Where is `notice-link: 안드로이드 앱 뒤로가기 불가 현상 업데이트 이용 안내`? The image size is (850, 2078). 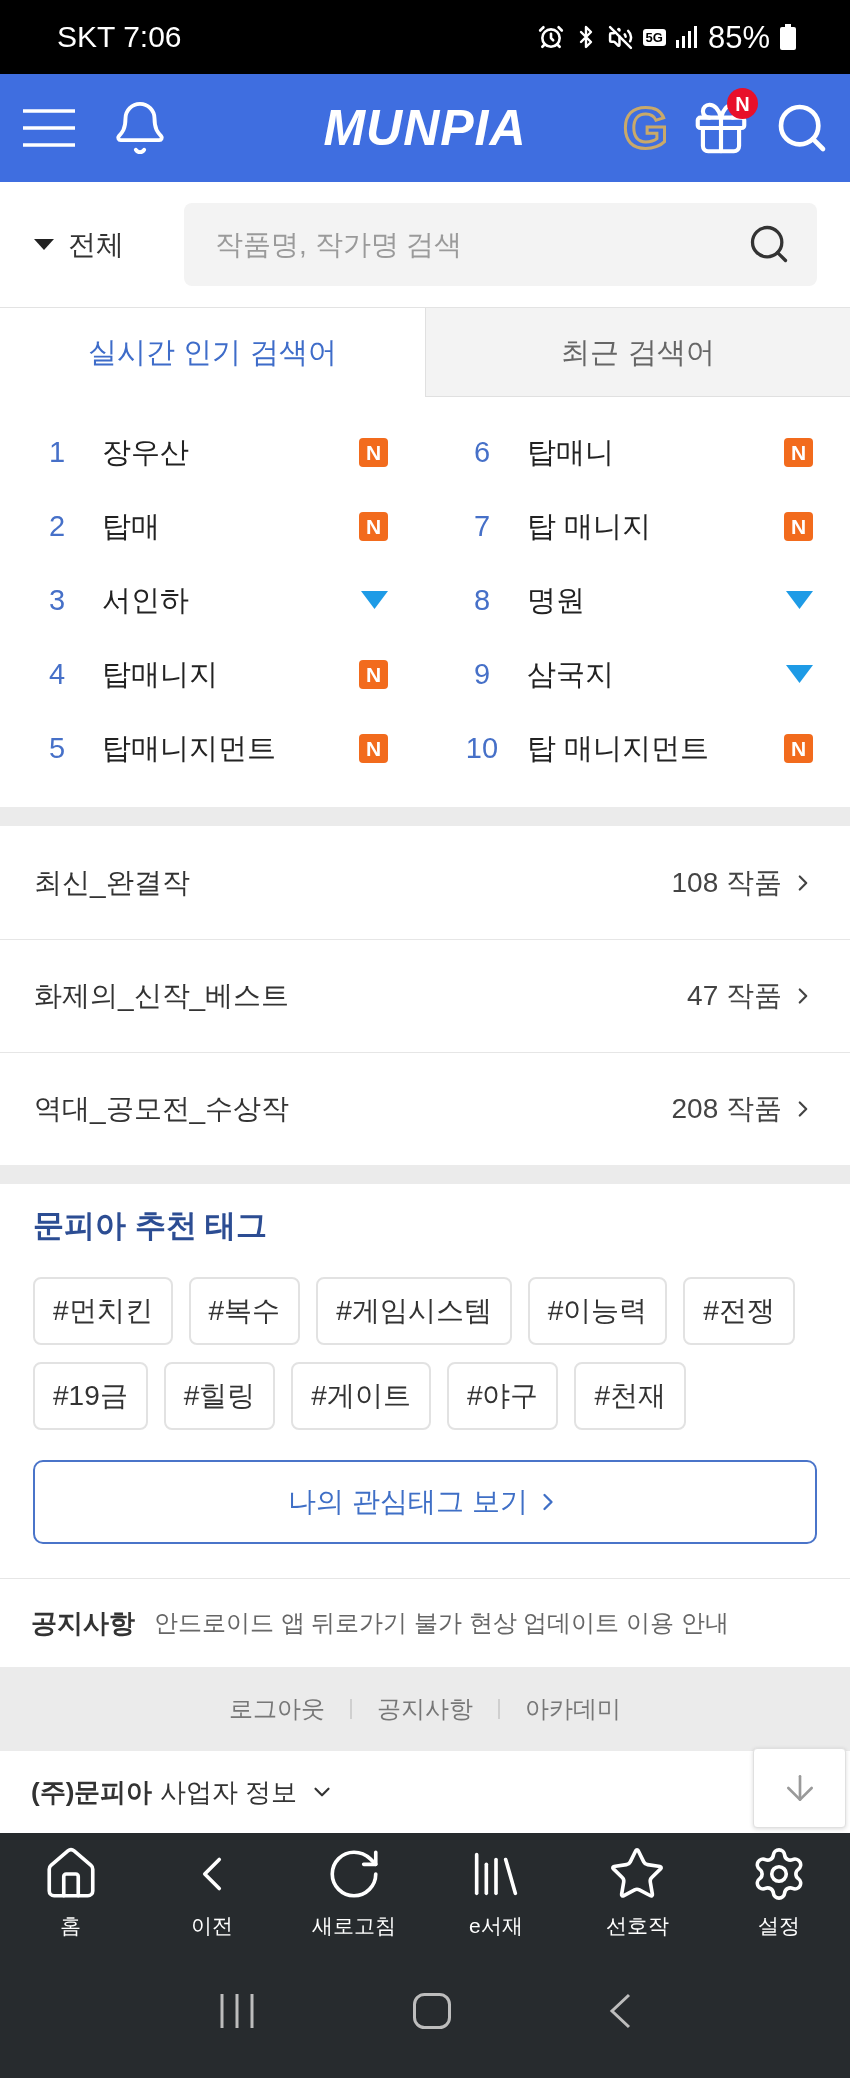
notice-link: 안드로이드 앱 뒤로가기 불가 현상 업데이트 이용 안내 is located at coordinates (441, 1623).